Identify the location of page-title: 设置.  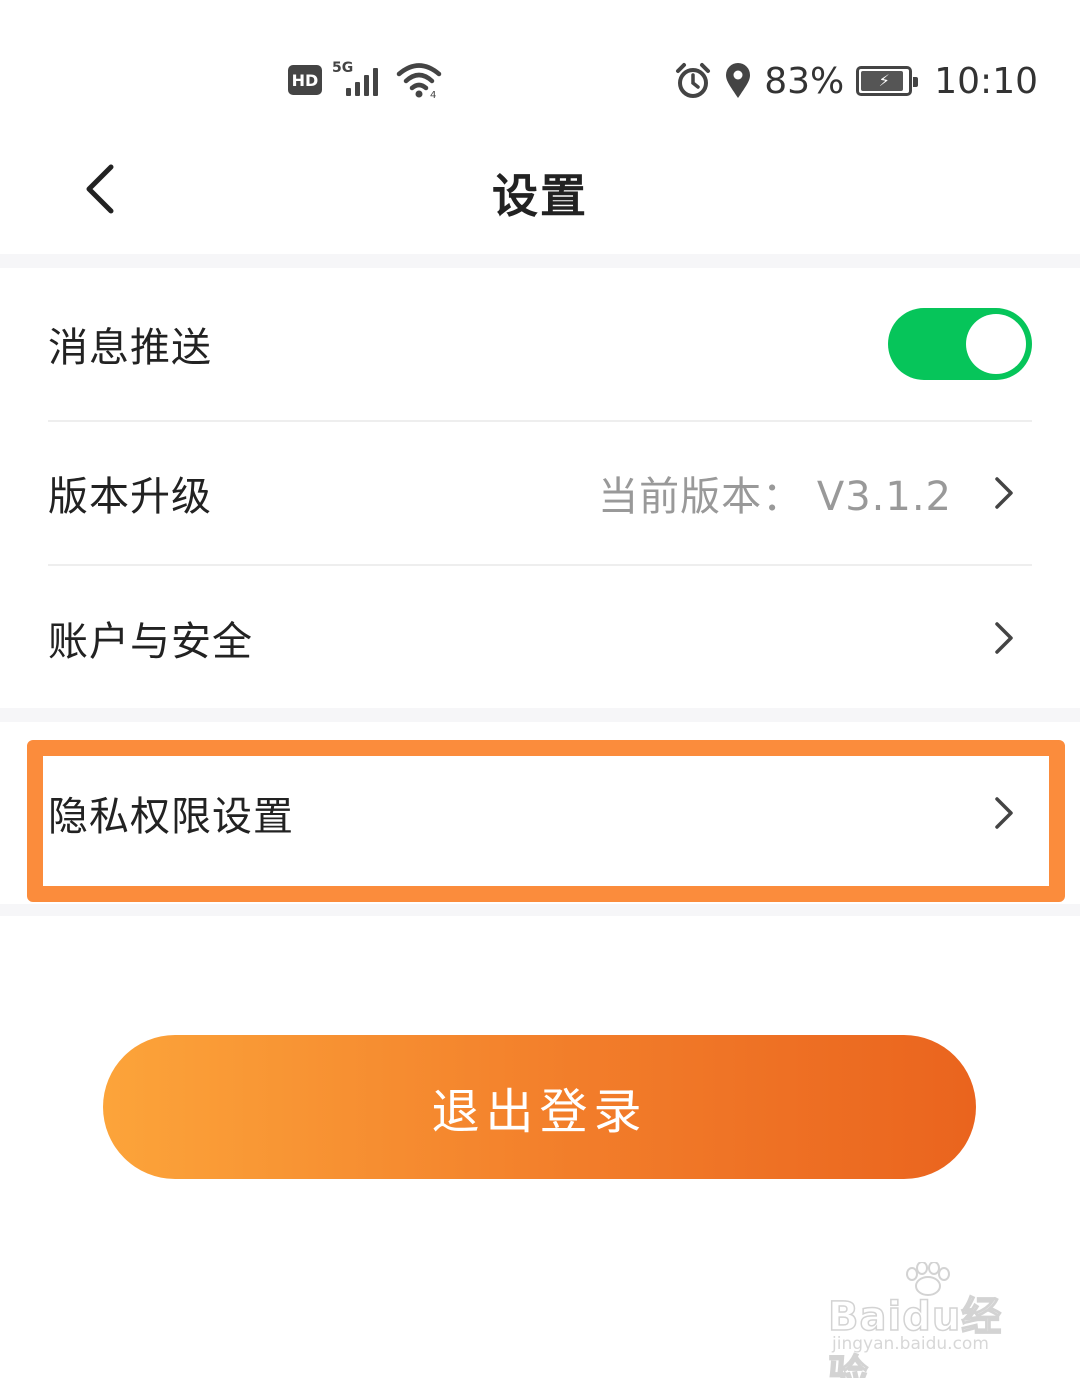
(540, 196).